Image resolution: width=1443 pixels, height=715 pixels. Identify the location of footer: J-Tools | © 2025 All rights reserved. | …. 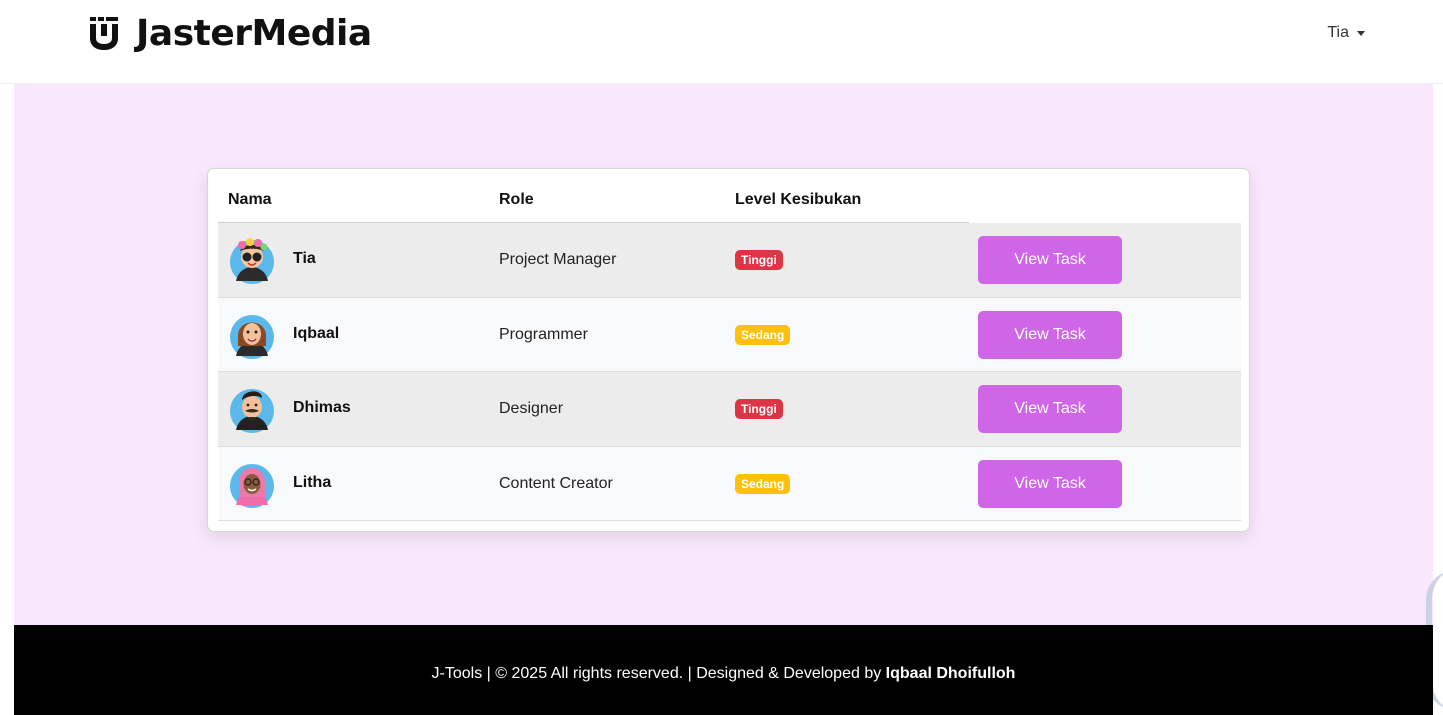
(723, 670).